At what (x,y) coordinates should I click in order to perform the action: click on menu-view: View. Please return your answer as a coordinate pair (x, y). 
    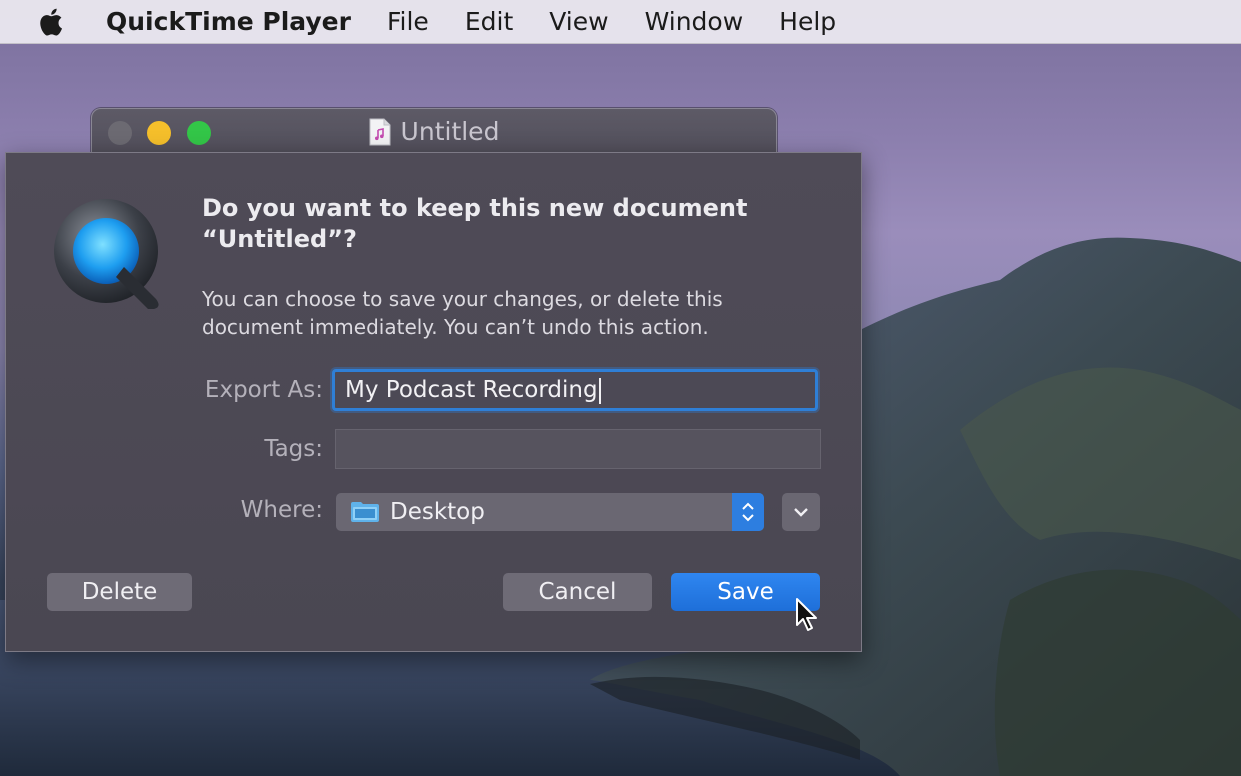
    Looking at the image, I should click on (578, 21).